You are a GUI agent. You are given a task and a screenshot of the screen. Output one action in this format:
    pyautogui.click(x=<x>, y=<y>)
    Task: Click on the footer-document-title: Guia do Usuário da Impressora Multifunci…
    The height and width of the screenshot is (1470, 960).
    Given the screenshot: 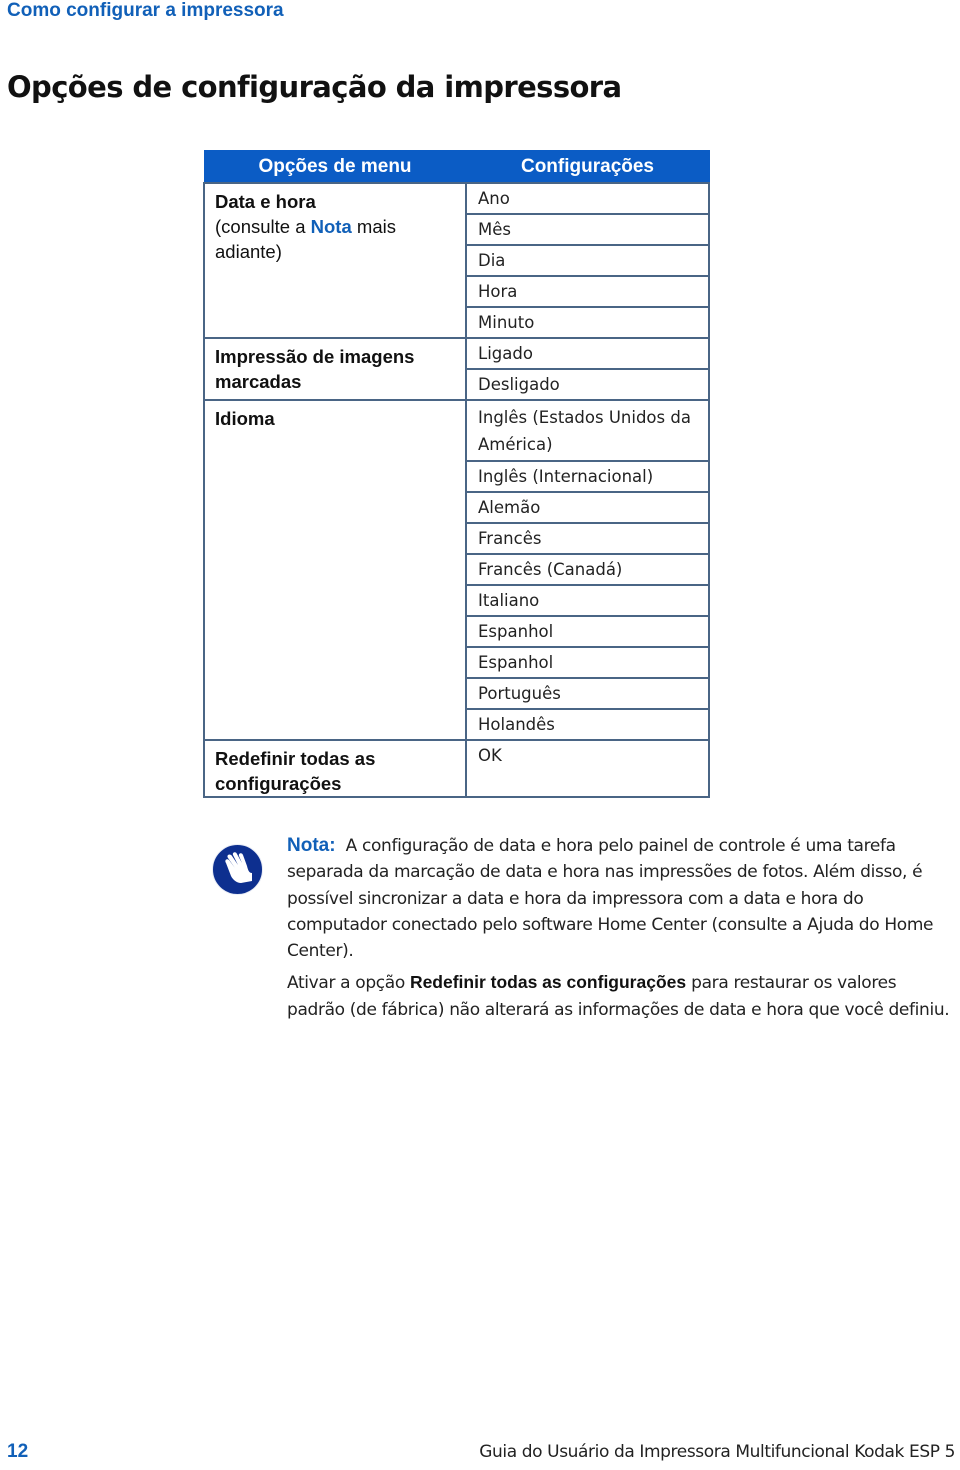 What is the action you would take?
    pyautogui.click(x=717, y=1452)
    